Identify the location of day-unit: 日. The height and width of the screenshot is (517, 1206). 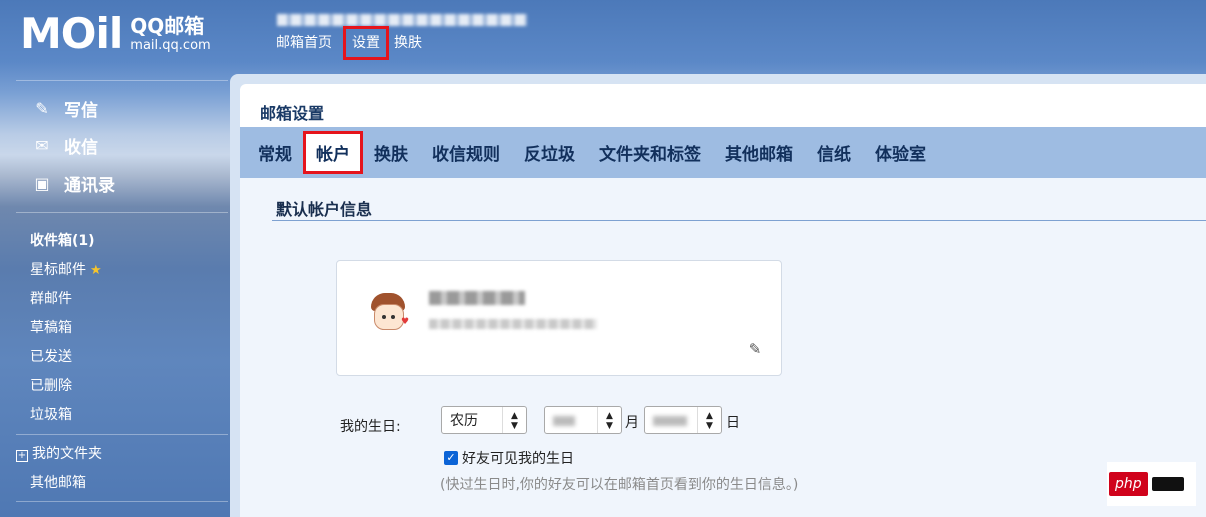
(733, 423).